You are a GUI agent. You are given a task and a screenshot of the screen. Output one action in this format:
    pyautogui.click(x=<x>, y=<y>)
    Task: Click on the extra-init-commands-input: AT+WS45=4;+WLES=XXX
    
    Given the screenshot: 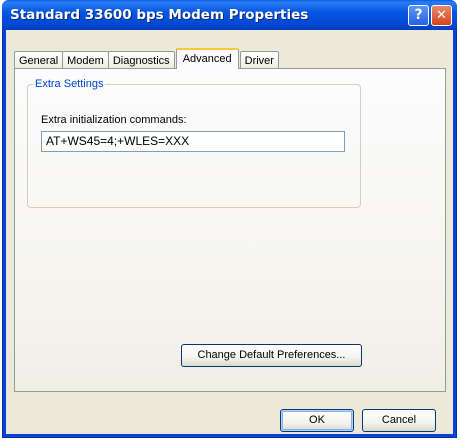 What is the action you would take?
    pyautogui.click(x=193, y=141)
    